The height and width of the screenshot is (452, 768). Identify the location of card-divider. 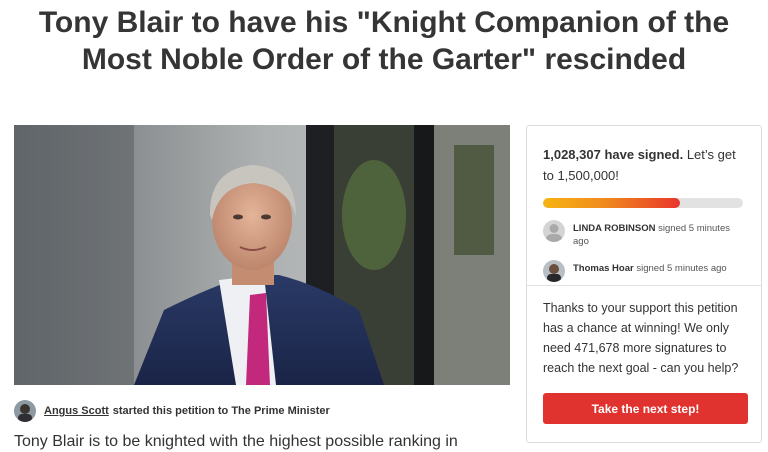
(644, 285).